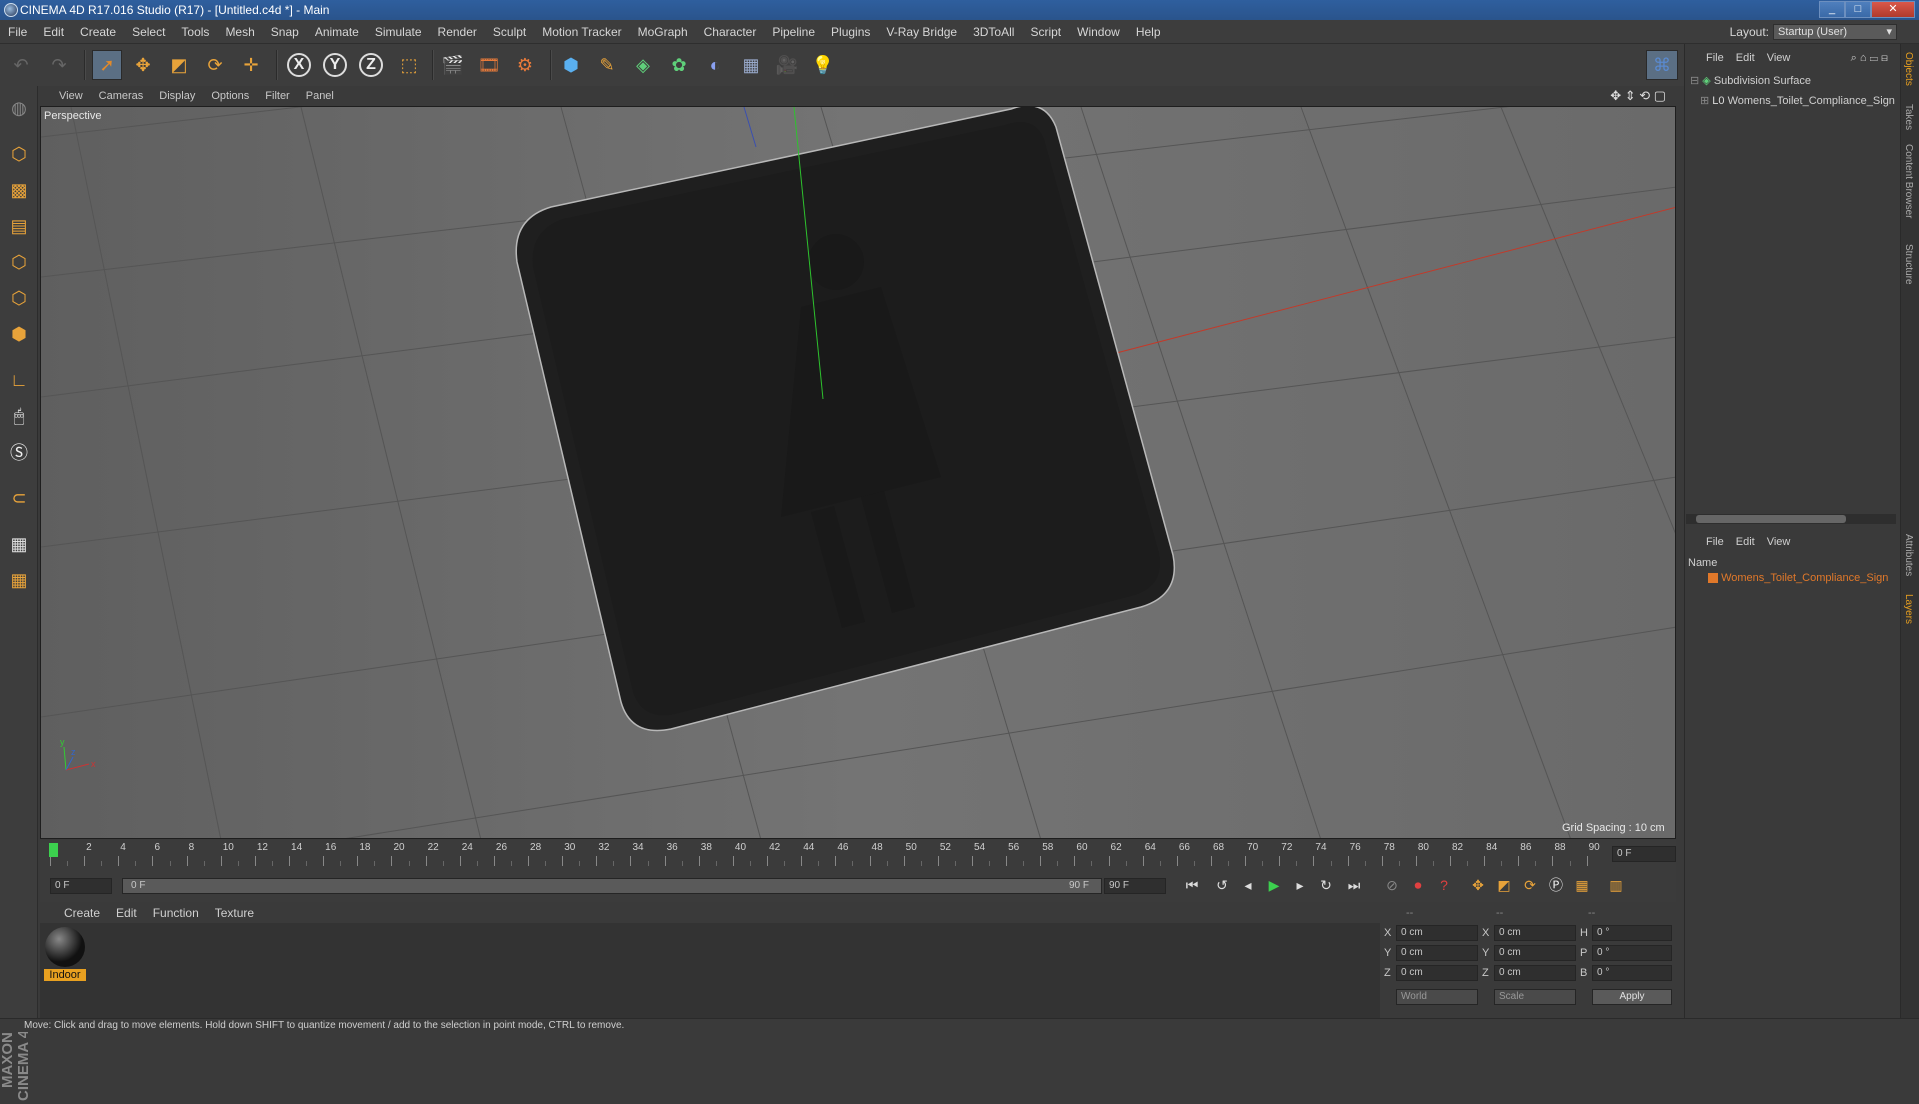 This screenshot has width=1919, height=1104. I want to click on render-picture-viewer-icon: 🎞, so click(489, 65).